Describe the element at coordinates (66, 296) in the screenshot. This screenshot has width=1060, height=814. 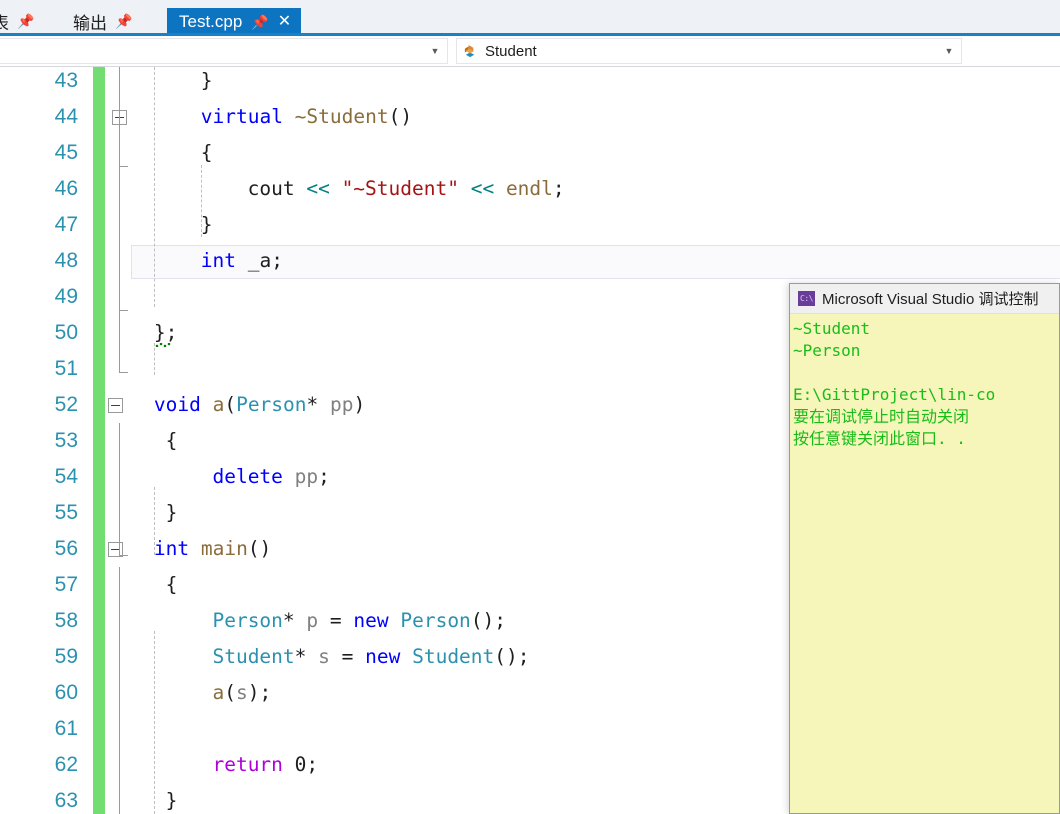
I see `line-number: 49` at that location.